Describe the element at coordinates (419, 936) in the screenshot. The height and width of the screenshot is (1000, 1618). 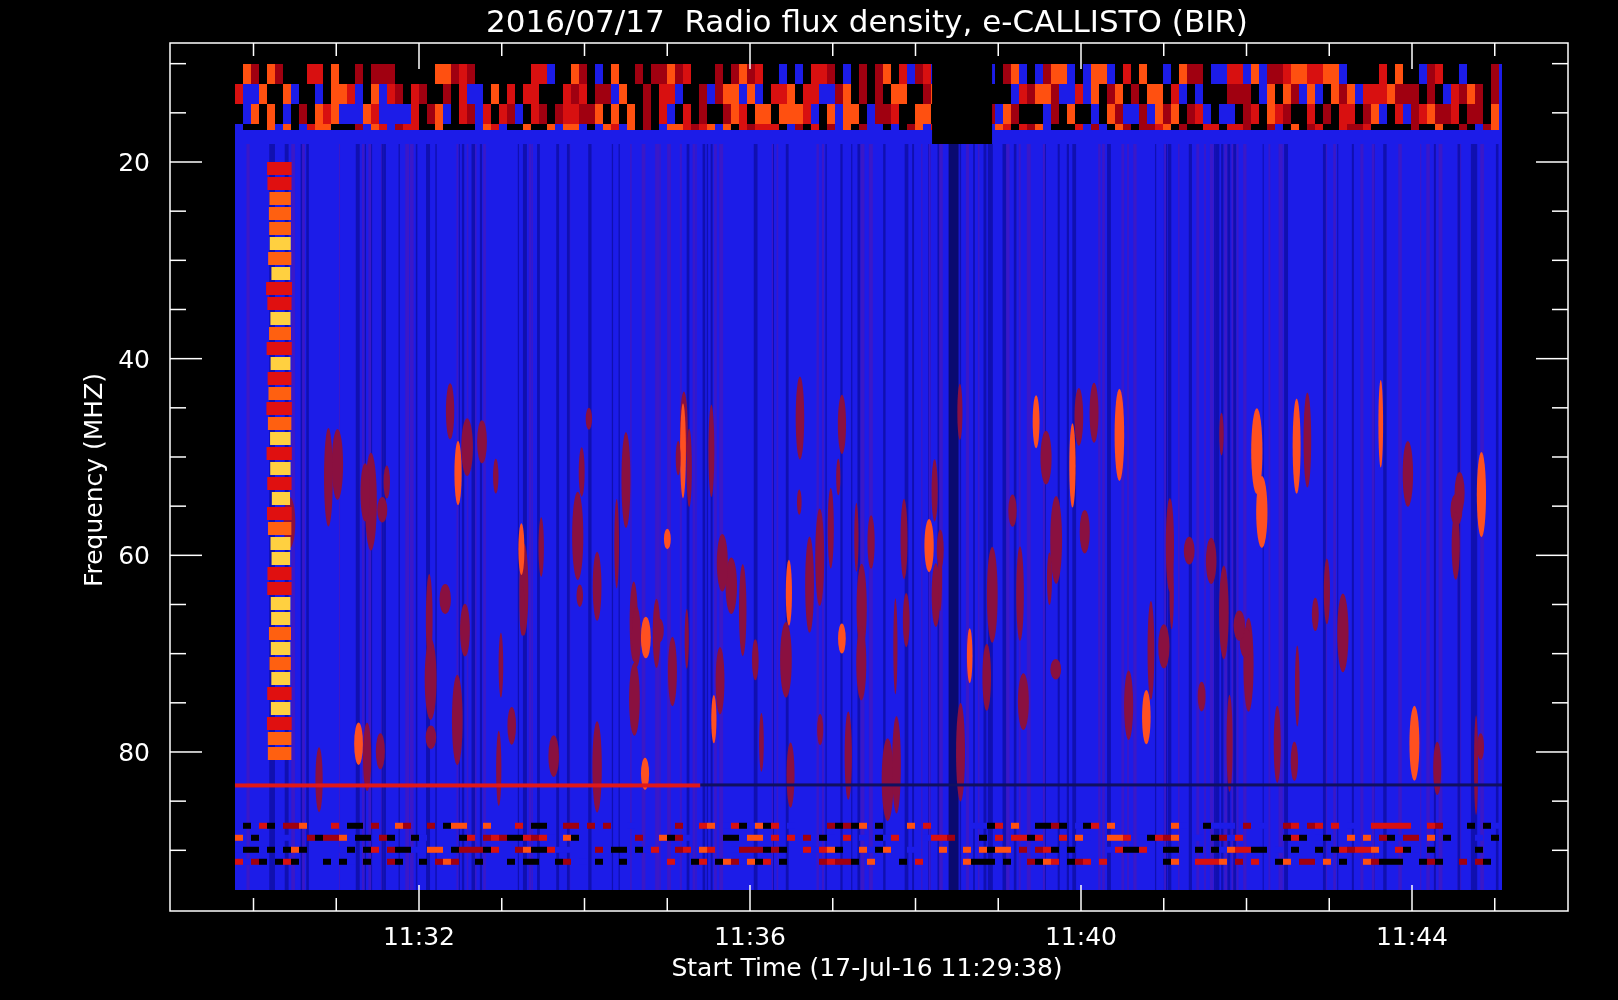
I see `tick-label: 11:32` at that location.